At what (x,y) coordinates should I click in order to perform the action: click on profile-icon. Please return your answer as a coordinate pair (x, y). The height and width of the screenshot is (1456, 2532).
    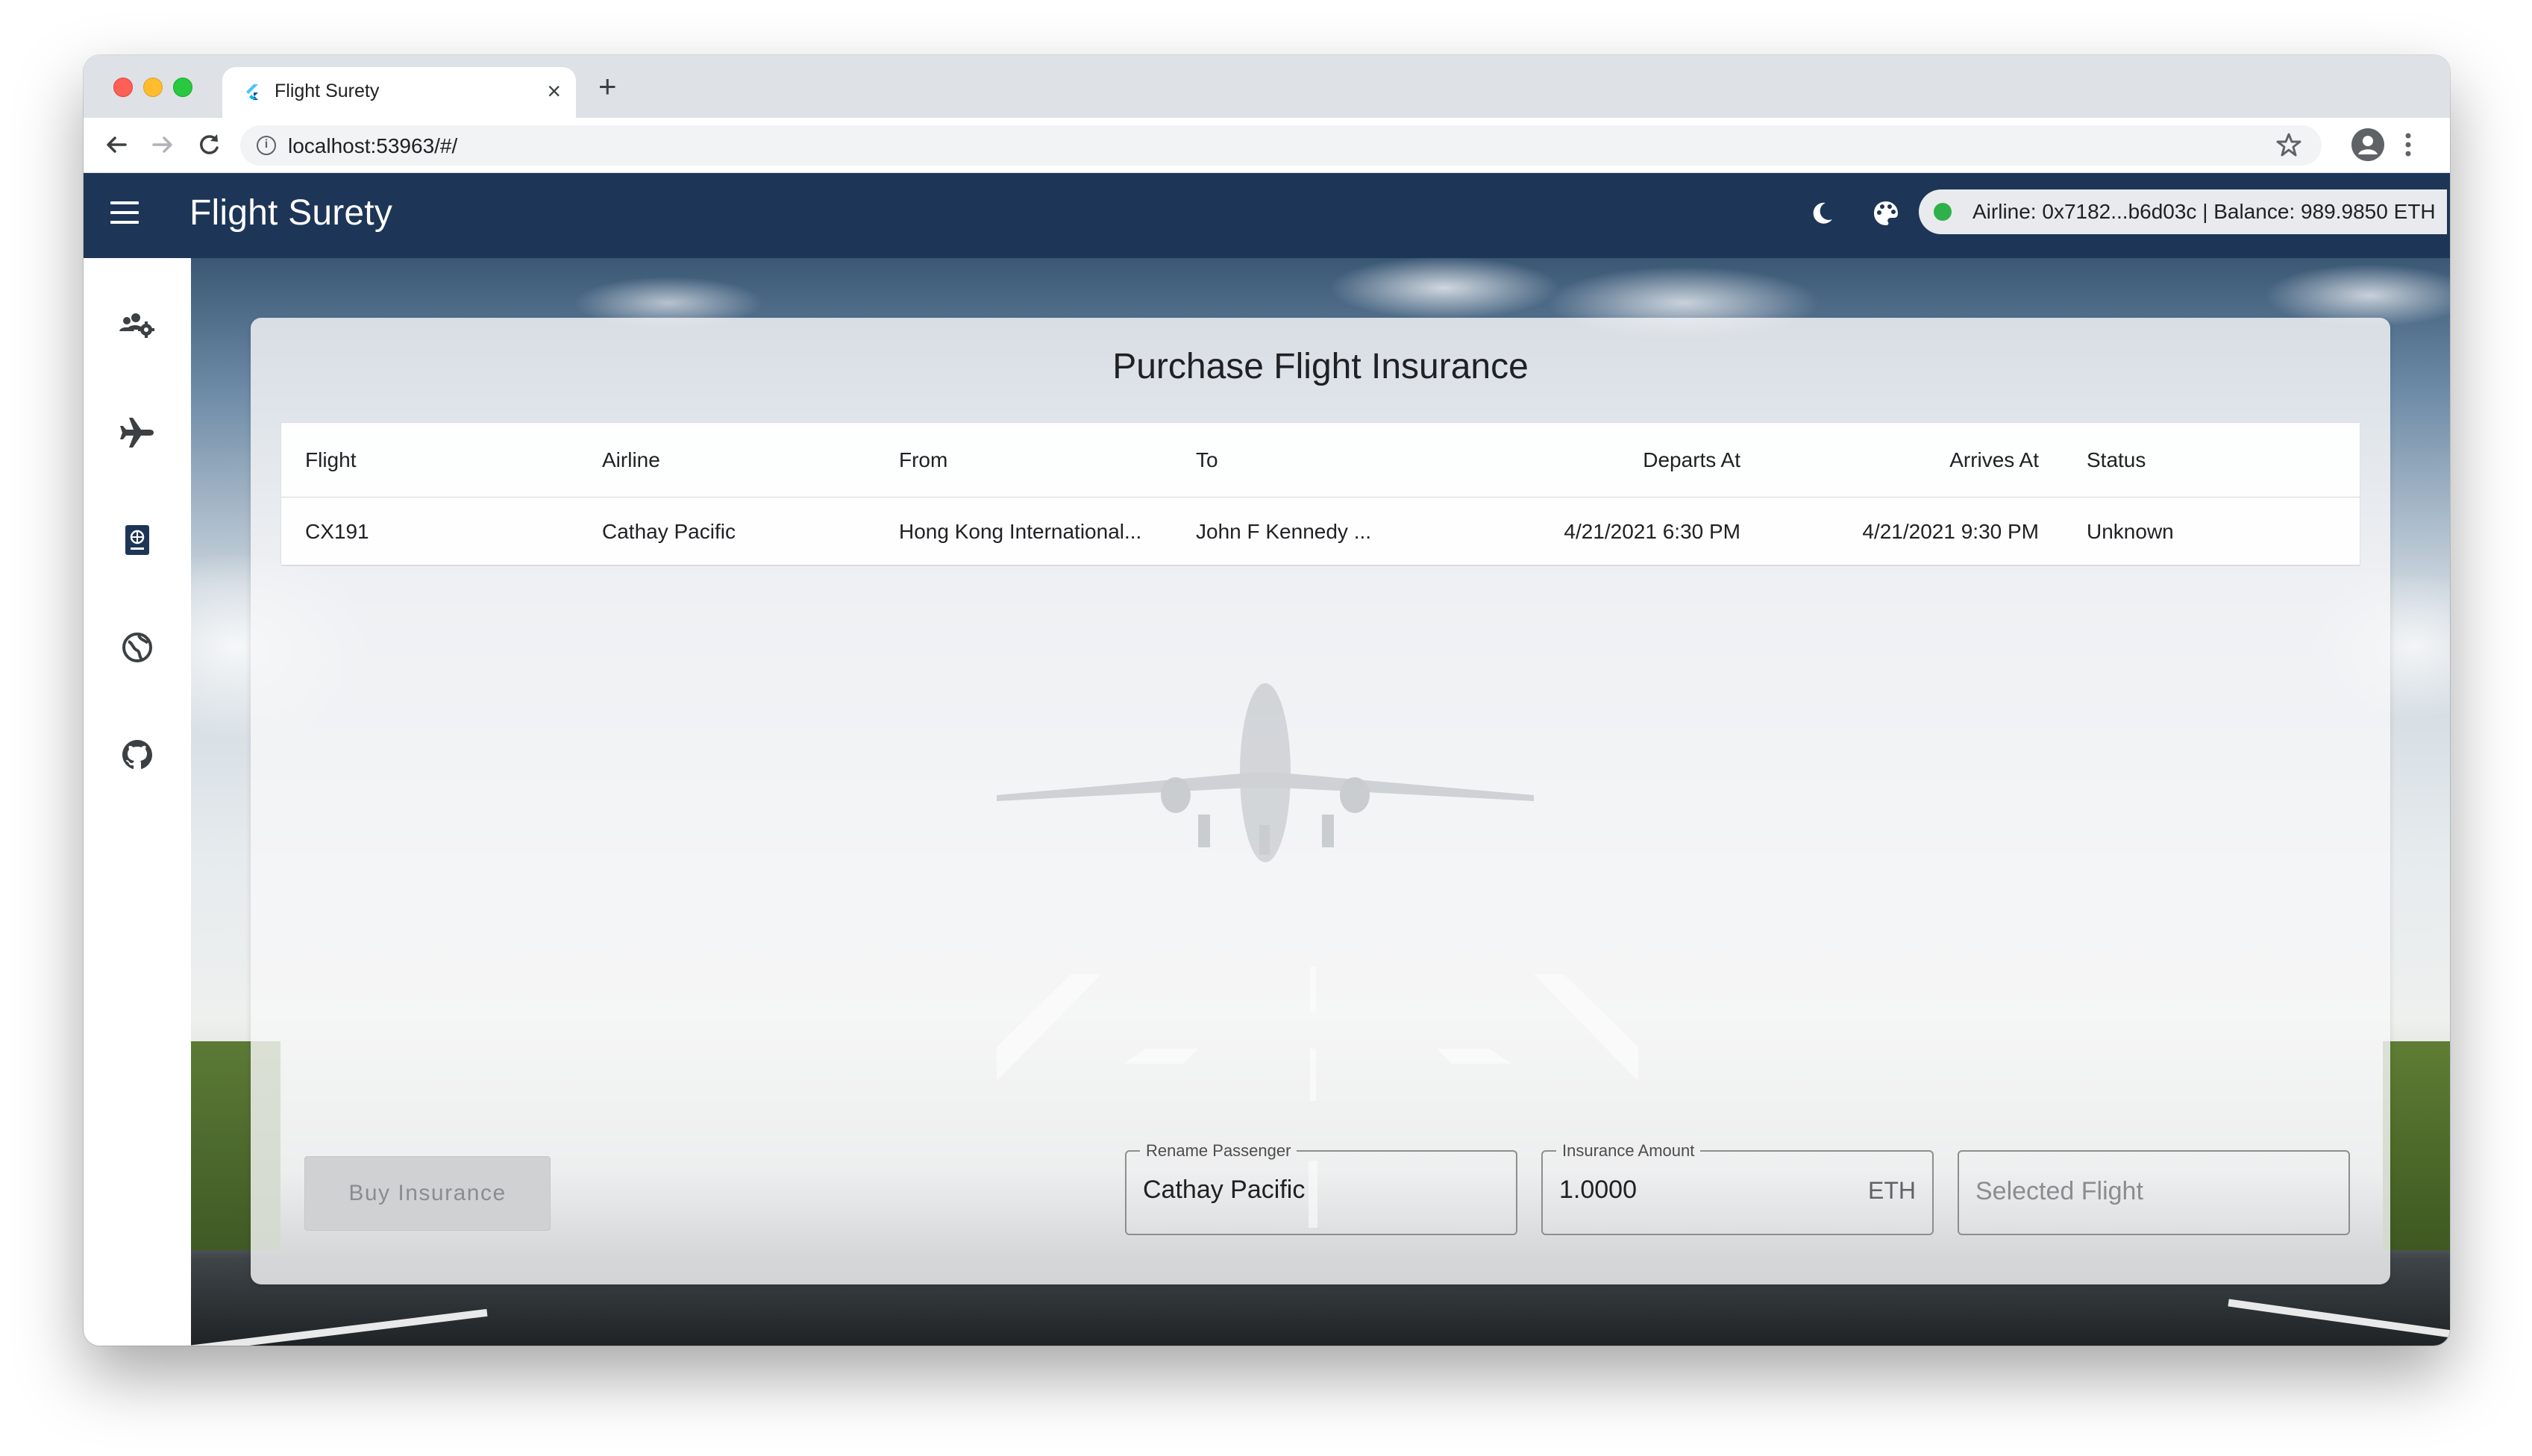
    Looking at the image, I should click on (2367, 144).